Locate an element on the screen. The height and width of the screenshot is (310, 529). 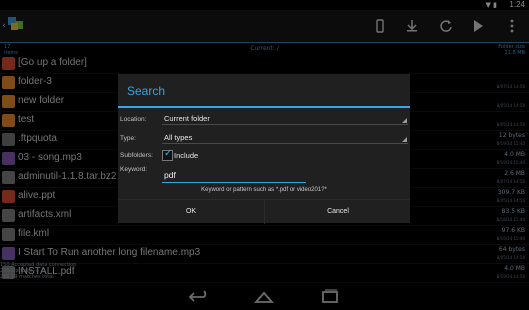
subfolders-label: Subfolders: is located at coordinates (136, 155).